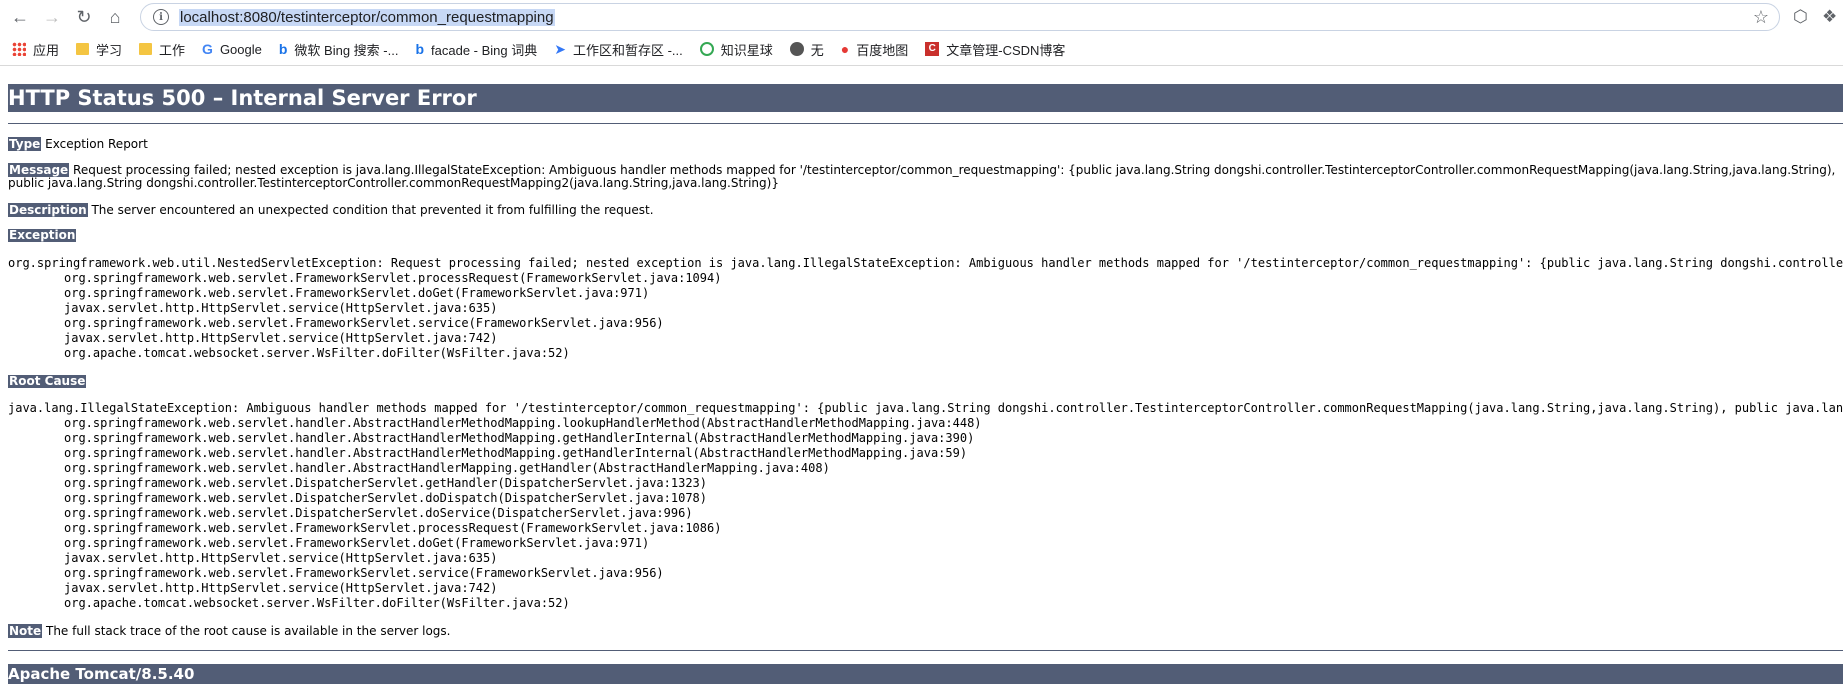  What do you see at coordinates (923, 381) in the screenshot?
I see `root-cause-heading-row: Root Cause` at bounding box center [923, 381].